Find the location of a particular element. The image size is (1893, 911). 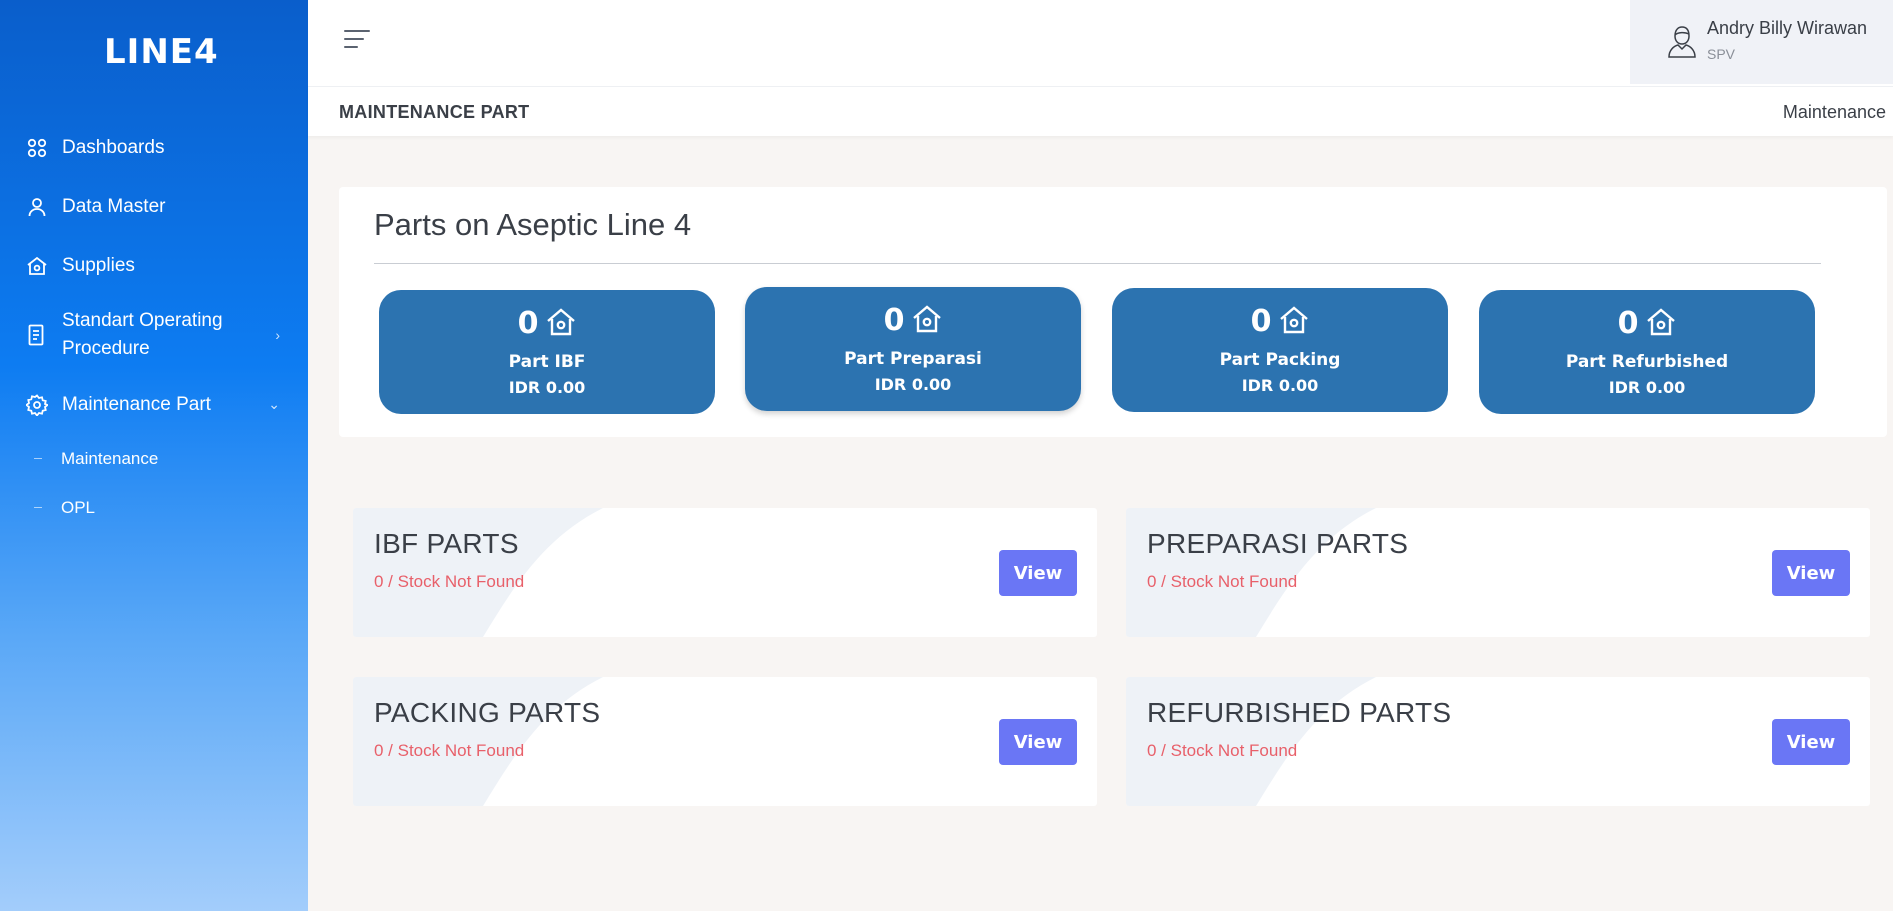

page-subheader: MAINTENANCE PART Maintenance is located at coordinates (1100, 111).